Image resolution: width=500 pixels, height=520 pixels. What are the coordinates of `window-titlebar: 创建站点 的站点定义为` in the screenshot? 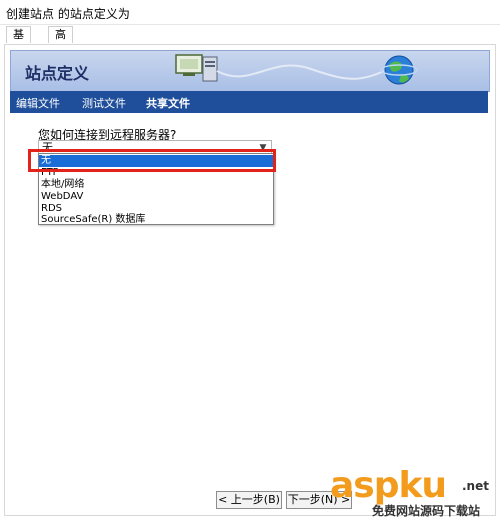 It's located at (250, 12).